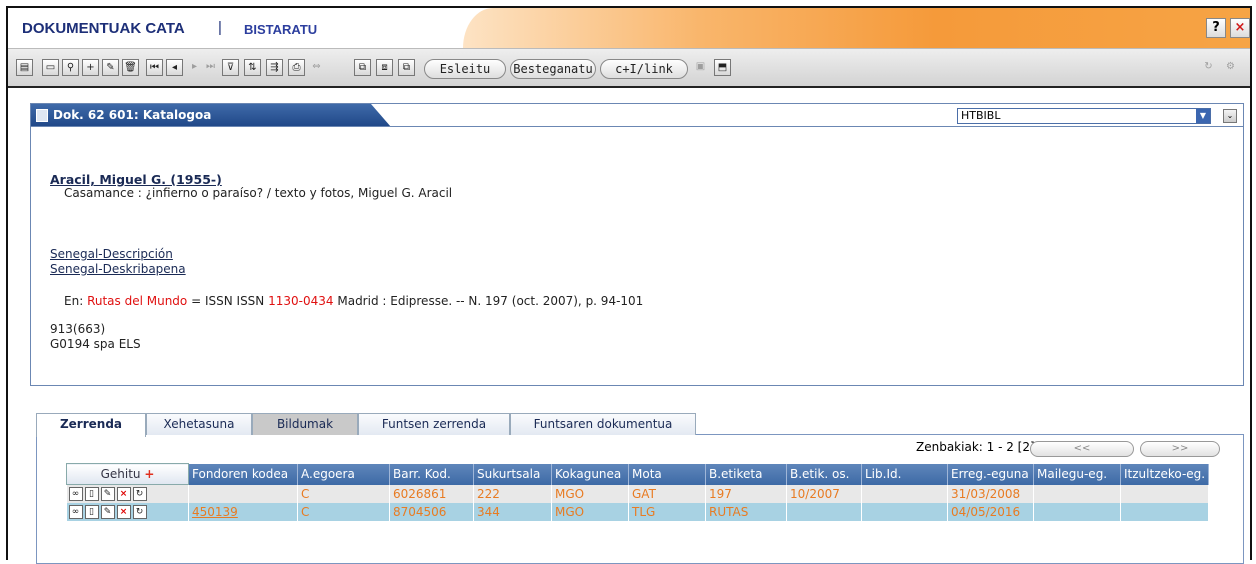  What do you see at coordinates (103, 28) in the screenshot?
I see `app-title: DOKUMENTUAK CATA` at bounding box center [103, 28].